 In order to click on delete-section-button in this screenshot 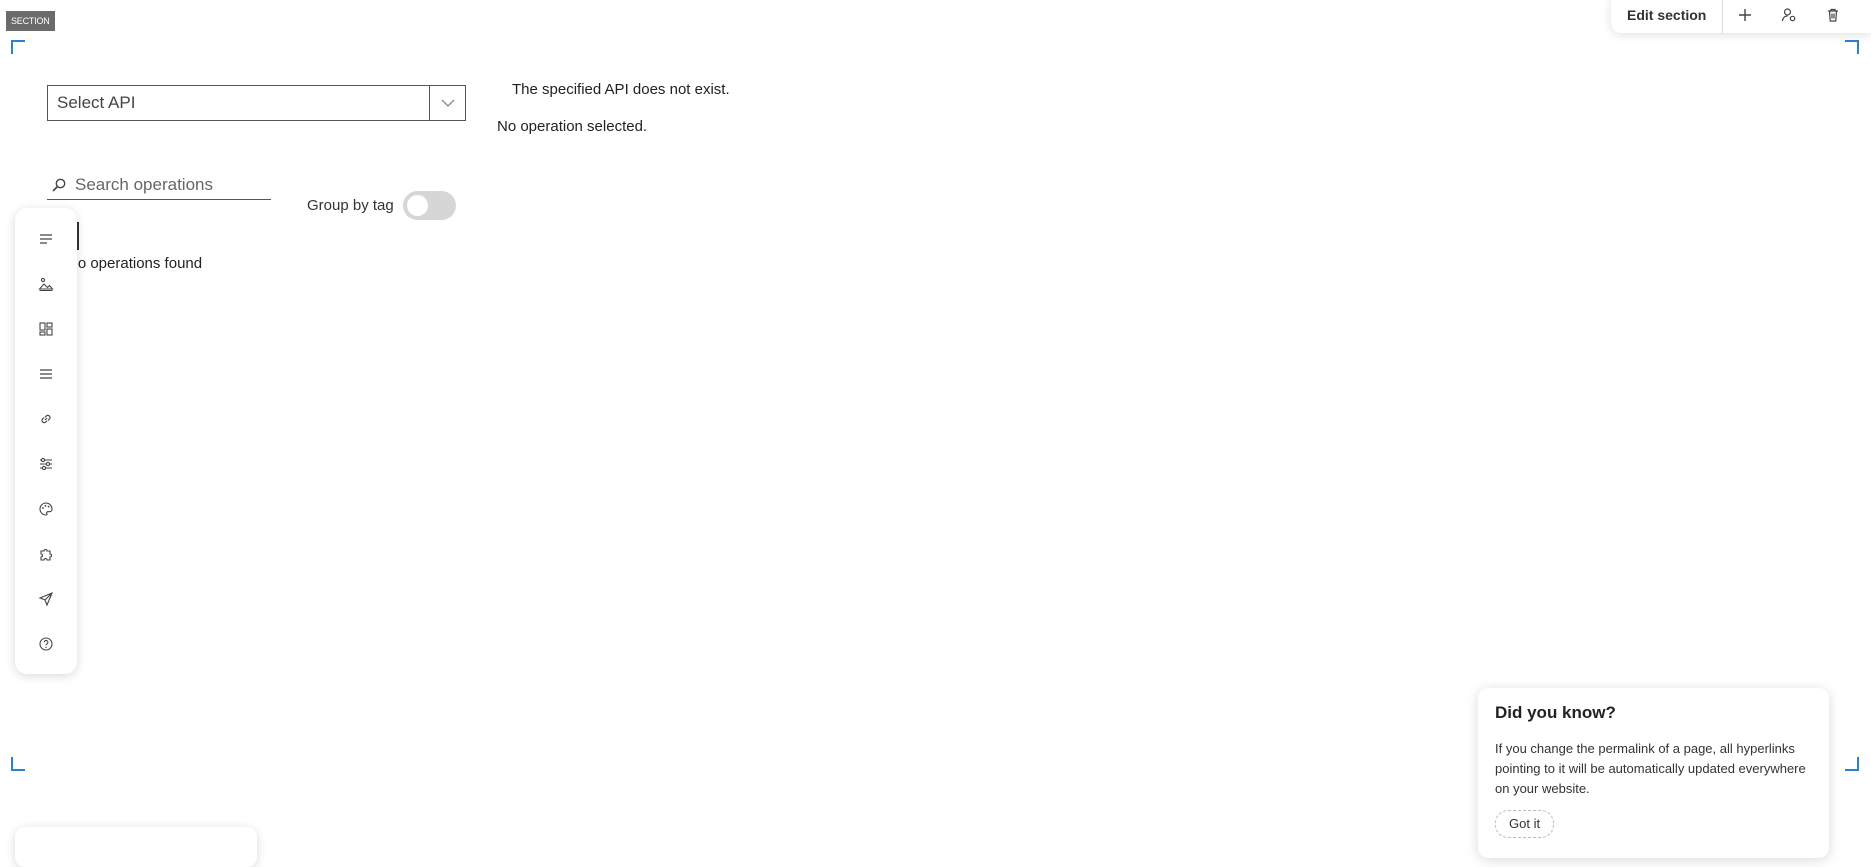, I will do `click(1833, 16)`.